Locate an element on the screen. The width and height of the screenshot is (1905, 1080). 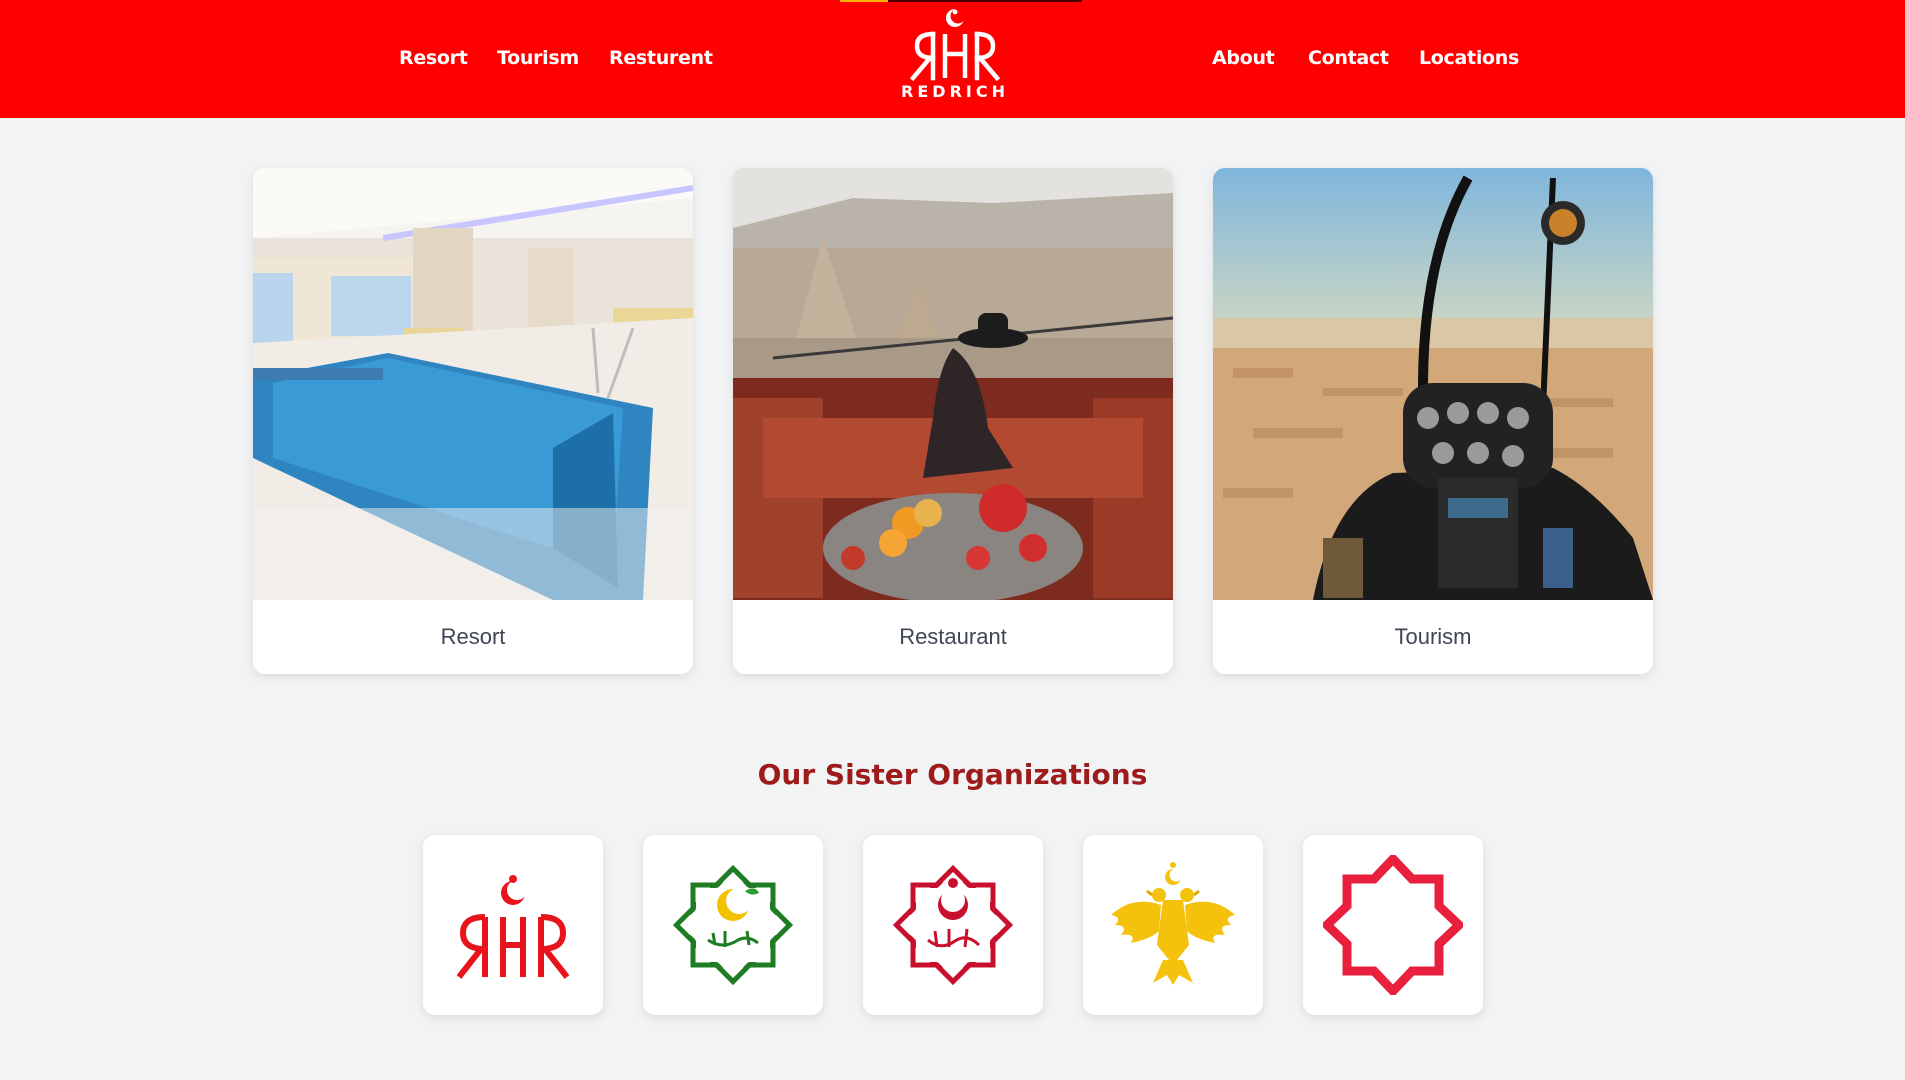
red-crescent-star-logo-icon is located at coordinates (953, 925).